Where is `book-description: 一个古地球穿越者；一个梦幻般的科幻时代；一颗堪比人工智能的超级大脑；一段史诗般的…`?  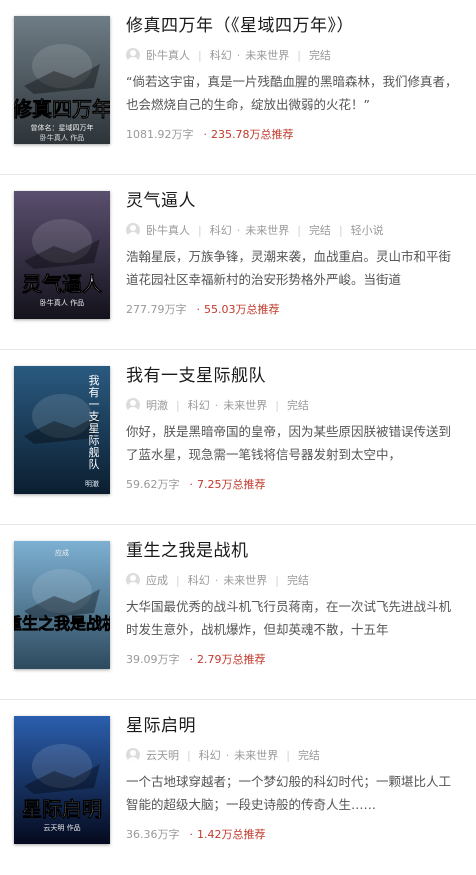 book-description: 一个古地球穿越者；一个梦幻般的科幻时代；一颗堪比人工智能的超级大脑；一段史诗般的… is located at coordinates (289, 793).